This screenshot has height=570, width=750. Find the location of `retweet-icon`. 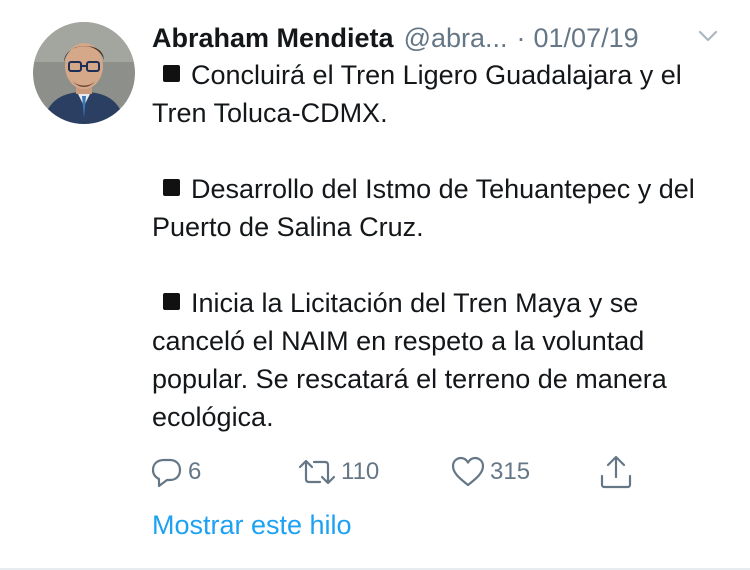

retweet-icon is located at coordinates (317, 472).